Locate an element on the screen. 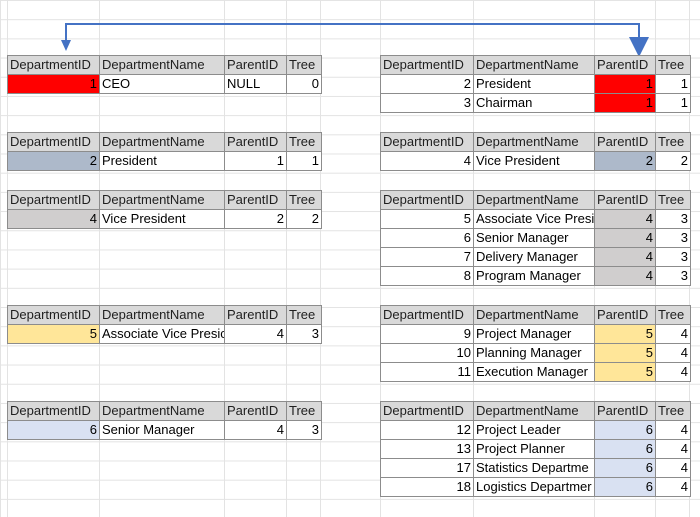  department-name-cell: Associate Vice Presic is located at coordinates (162, 334).